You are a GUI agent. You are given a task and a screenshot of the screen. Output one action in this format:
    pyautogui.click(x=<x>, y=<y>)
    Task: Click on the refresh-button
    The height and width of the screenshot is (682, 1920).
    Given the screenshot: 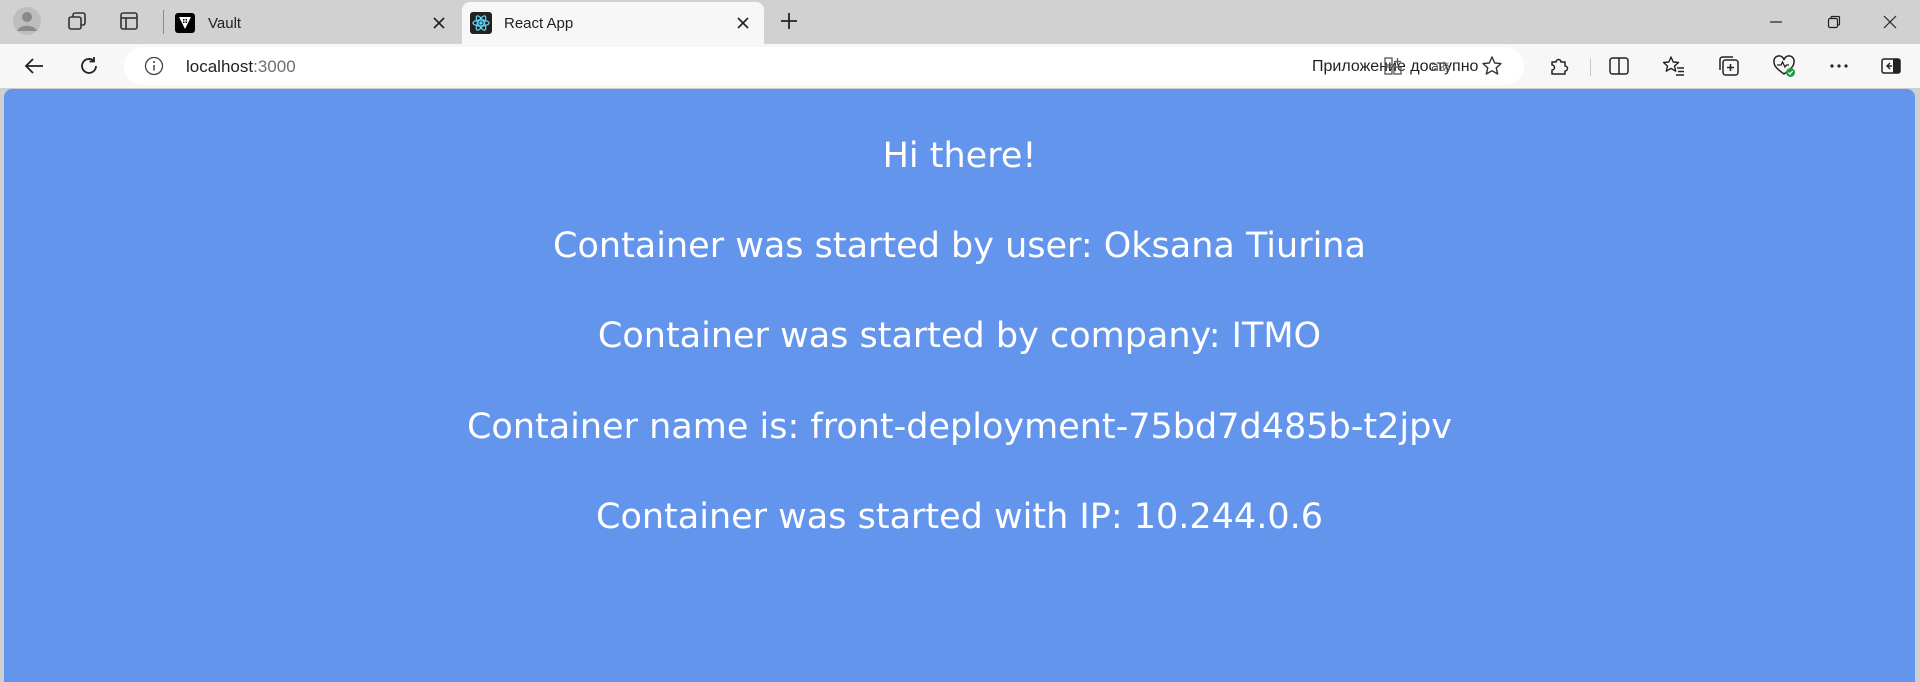 What is the action you would take?
    pyautogui.click(x=89, y=66)
    